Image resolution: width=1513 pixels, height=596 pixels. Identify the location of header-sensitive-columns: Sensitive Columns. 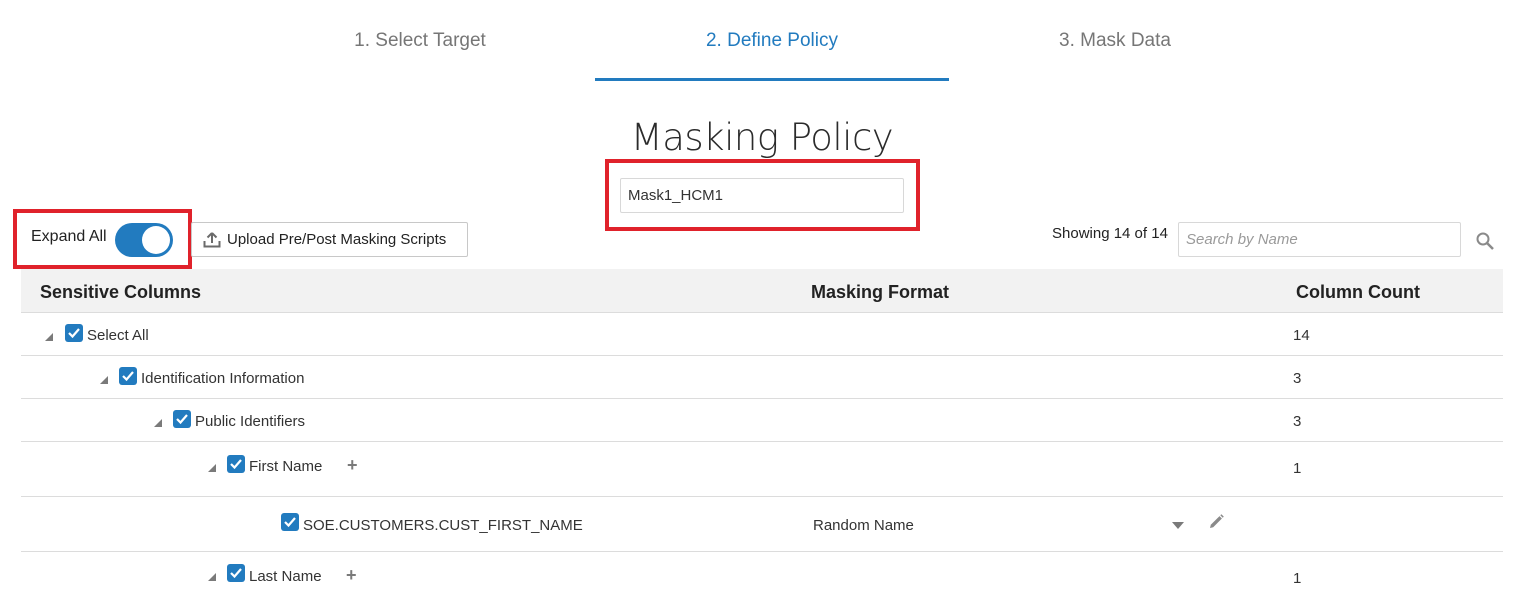
(120, 292).